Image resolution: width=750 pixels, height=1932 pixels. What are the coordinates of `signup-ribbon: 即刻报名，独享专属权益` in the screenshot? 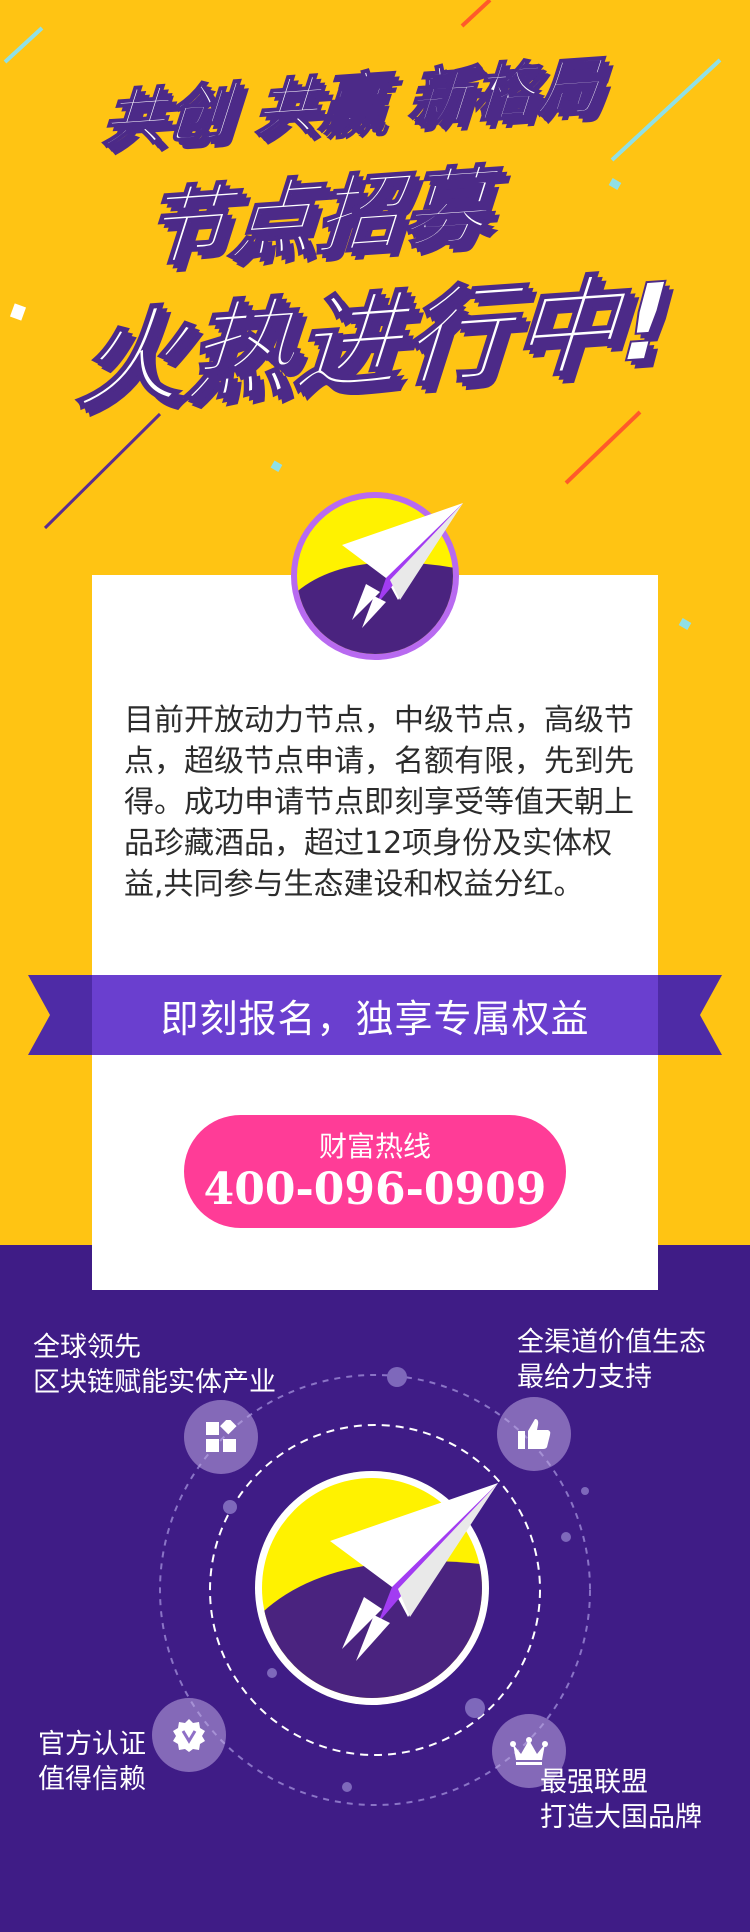 It's located at (375, 1015).